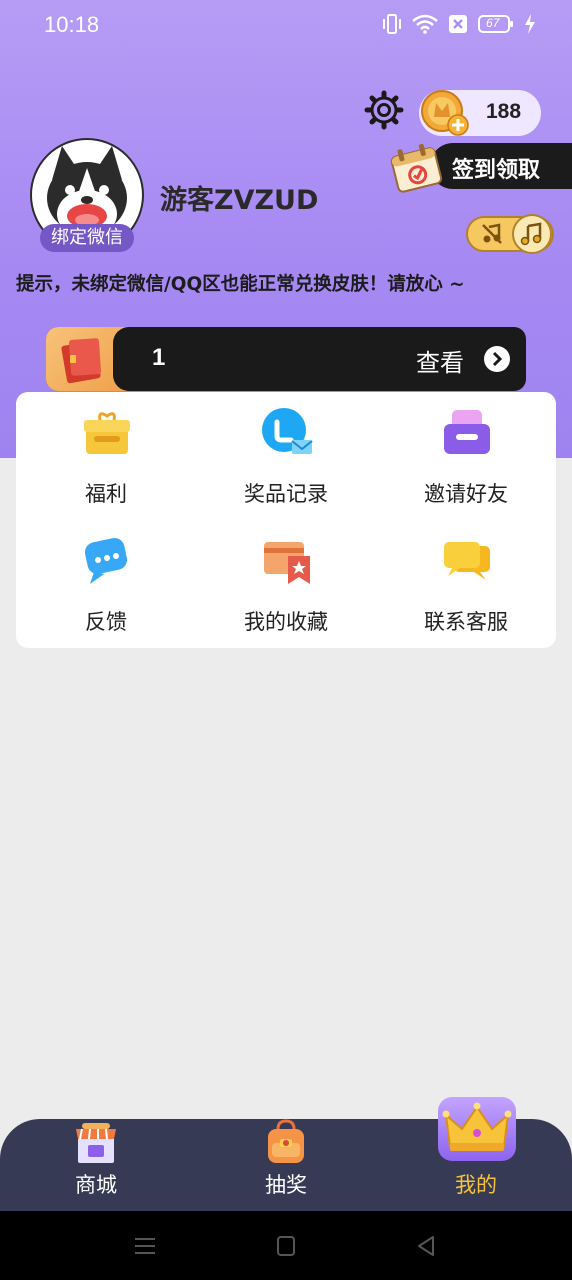  I want to click on nav-item-lottery: 抽奖, so click(286, 1165).